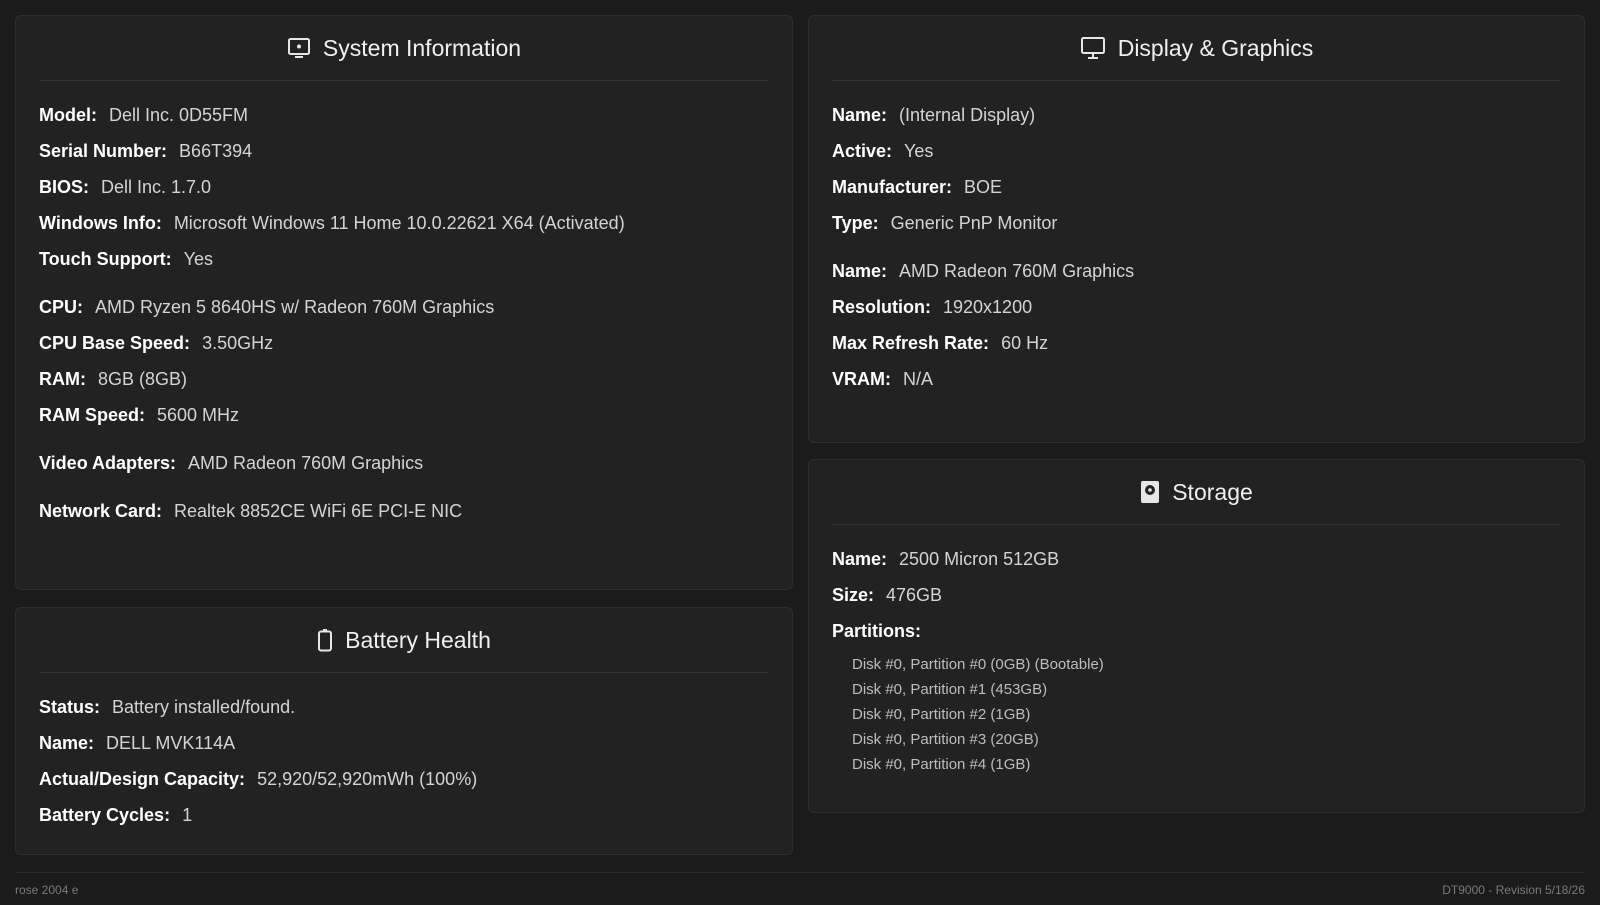 The image size is (1600, 905). Describe the element at coordinates (918, 379) in the screenshot. I see `row-value: N/A` at that location.